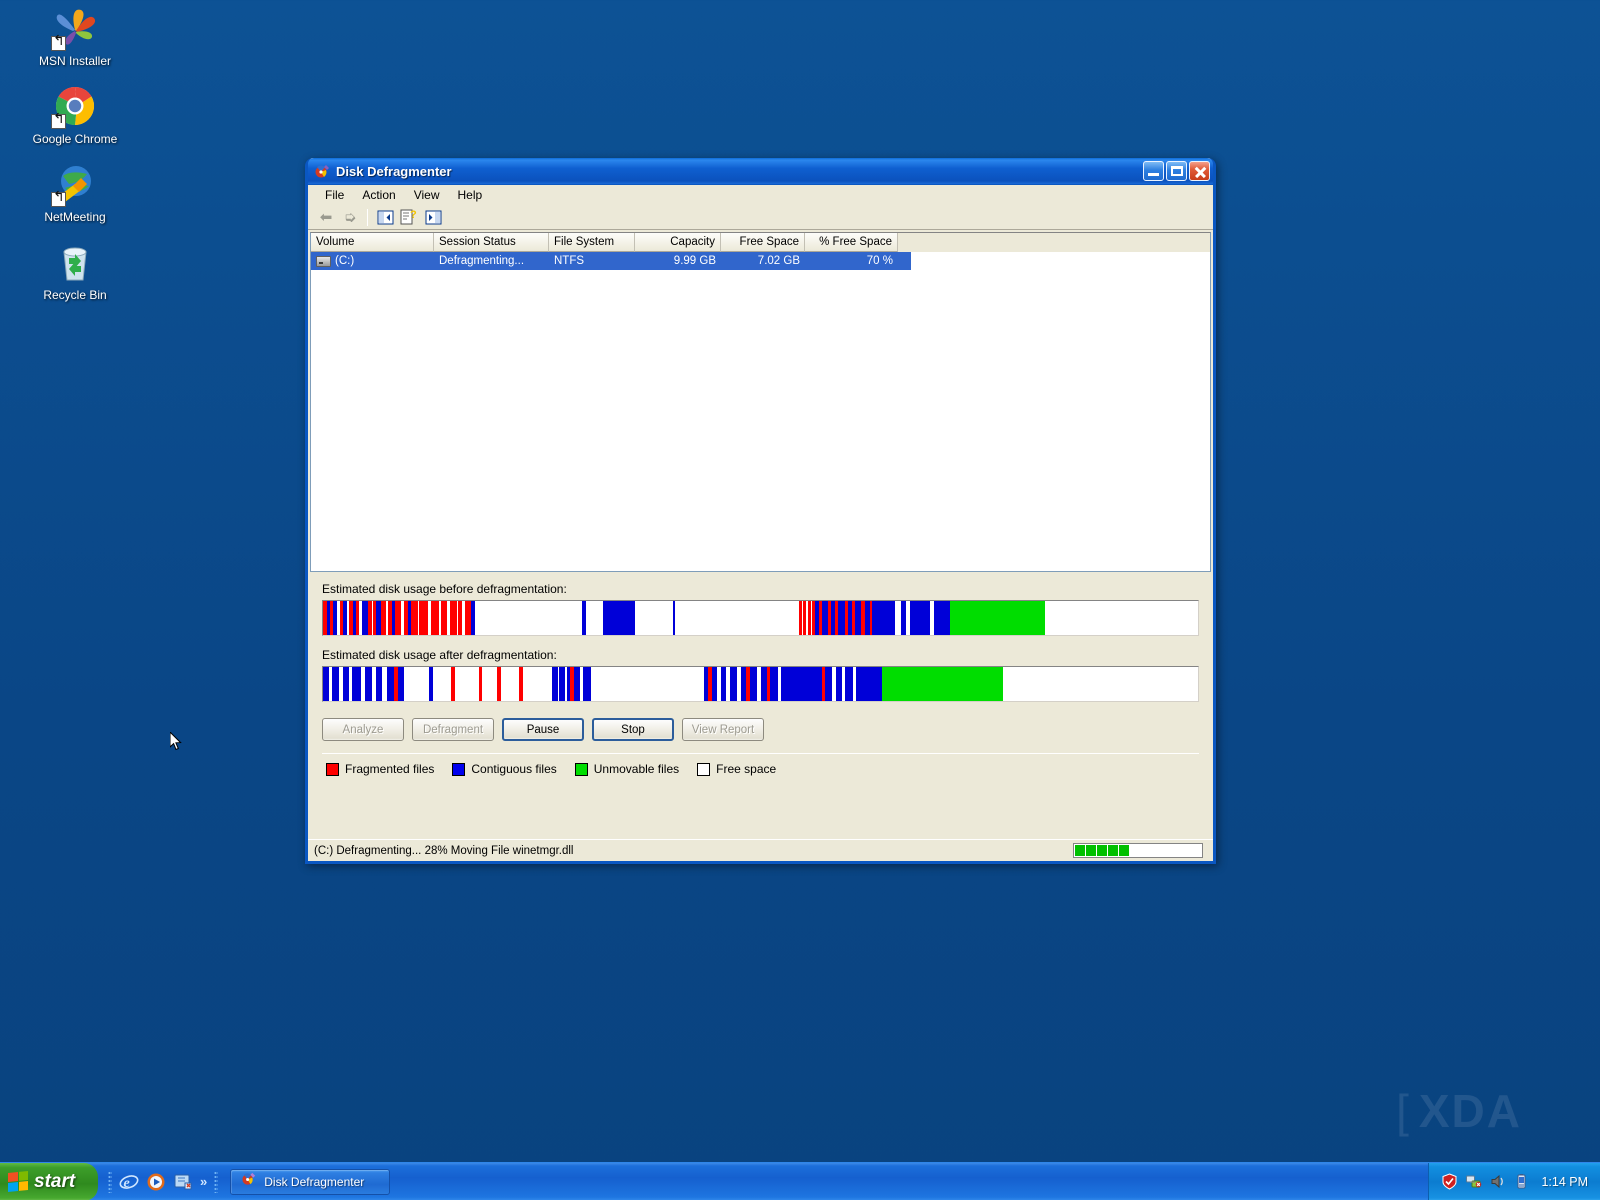  I want to click on taskbar-clock: 1:14 PM, so click(1564, 1182).